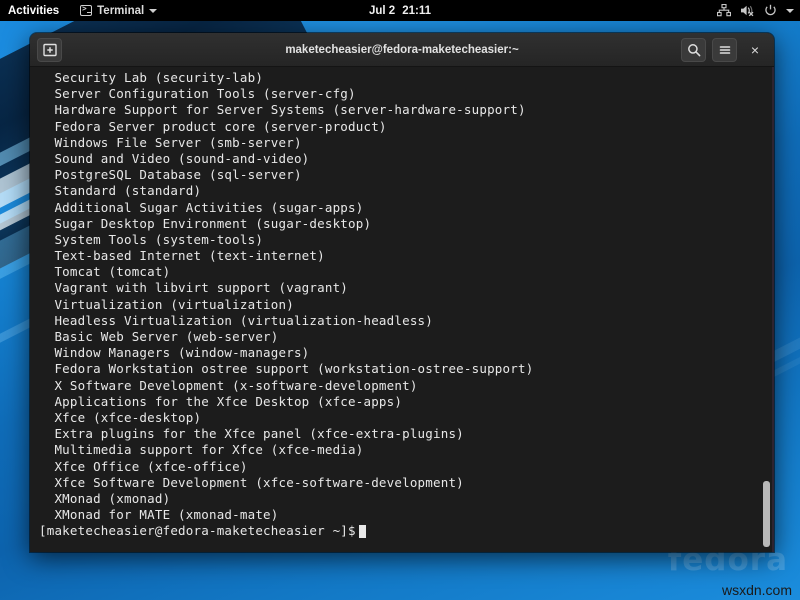  Describe the element at coordinates (756, 590) in the screenshot. I see `site-watermark: wsxdn.com` at that location.